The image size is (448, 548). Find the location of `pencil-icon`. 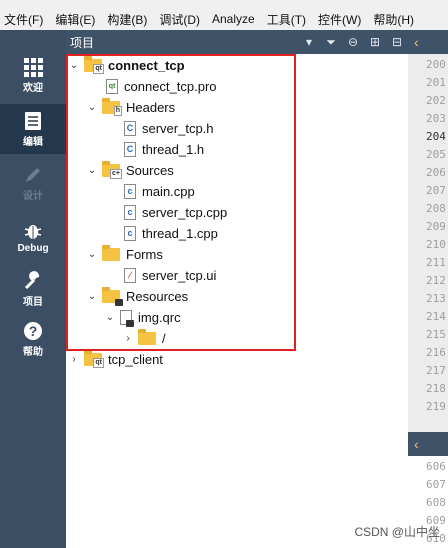

pencil-icon is located at coordinates (33, 174).